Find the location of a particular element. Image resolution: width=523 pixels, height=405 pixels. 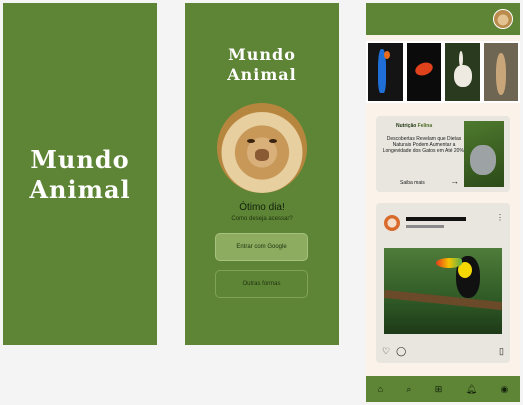

greeting-title: Ótimo dia! is located at coordinates (262, 207).